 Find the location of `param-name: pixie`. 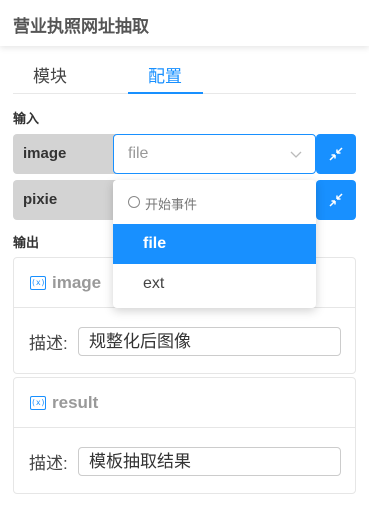

param-name: pixie is located at coordinates (64, 200).